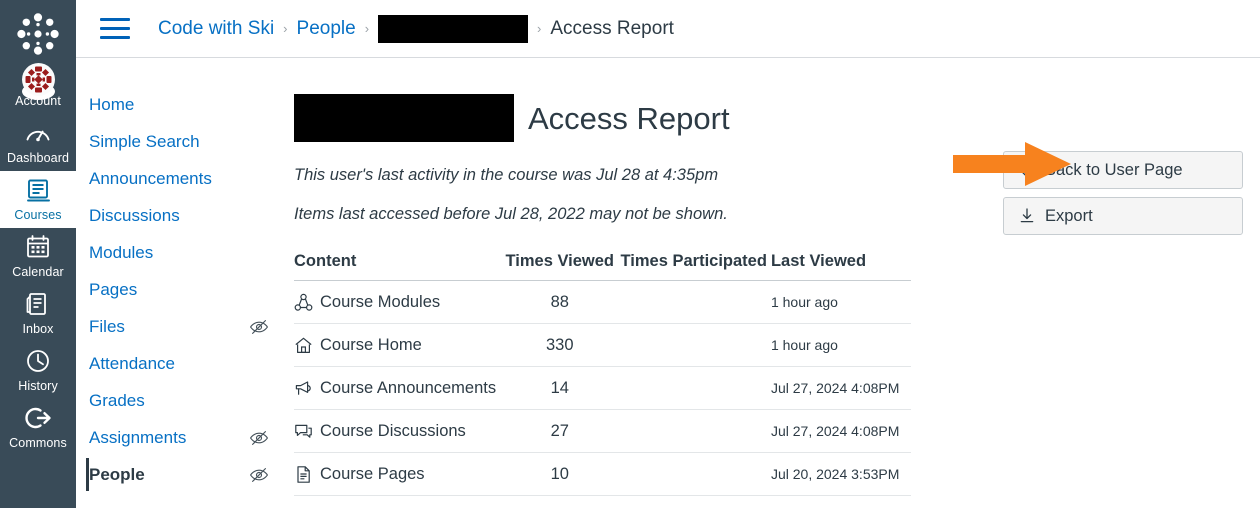 The width and height of the screenshot is (1260, 508). Describe the element at coordinates (182, 474) in the screenshot. I see `course-nav-item-people: People` at that location.